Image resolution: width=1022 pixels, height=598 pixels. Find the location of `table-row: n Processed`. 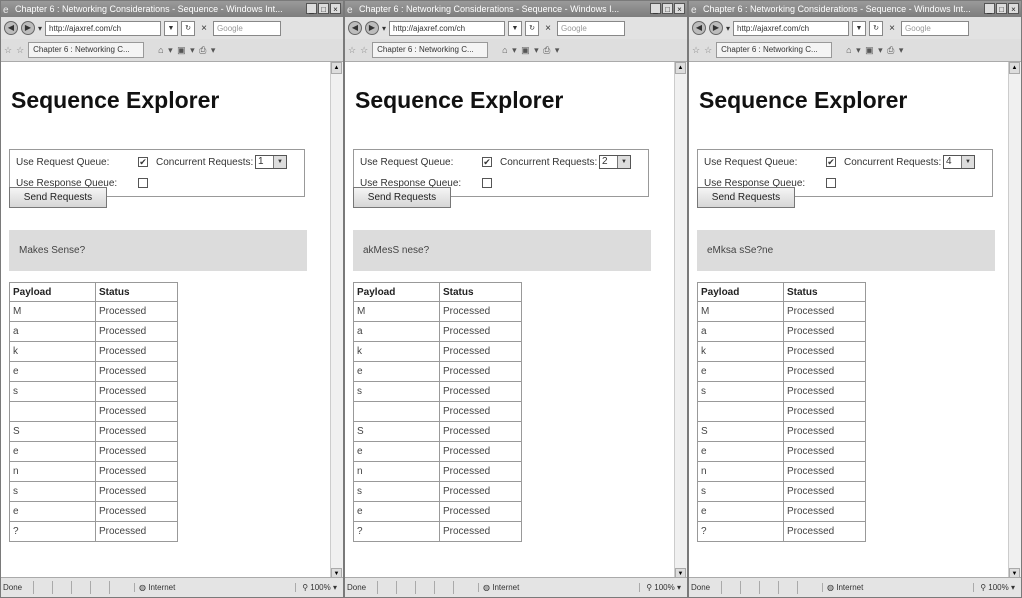

table-row: n Processed is located at coordinates (437, 471).